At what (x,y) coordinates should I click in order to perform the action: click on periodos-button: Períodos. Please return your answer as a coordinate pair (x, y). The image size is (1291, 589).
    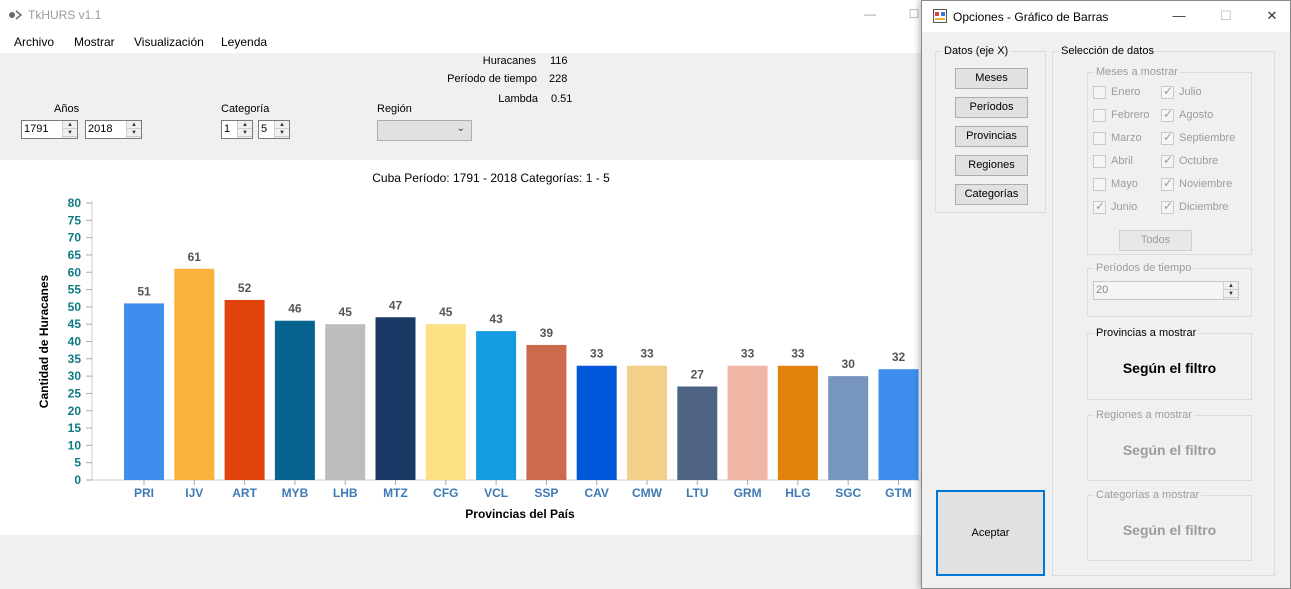
    Looking at the image, I should click on (991, 107).